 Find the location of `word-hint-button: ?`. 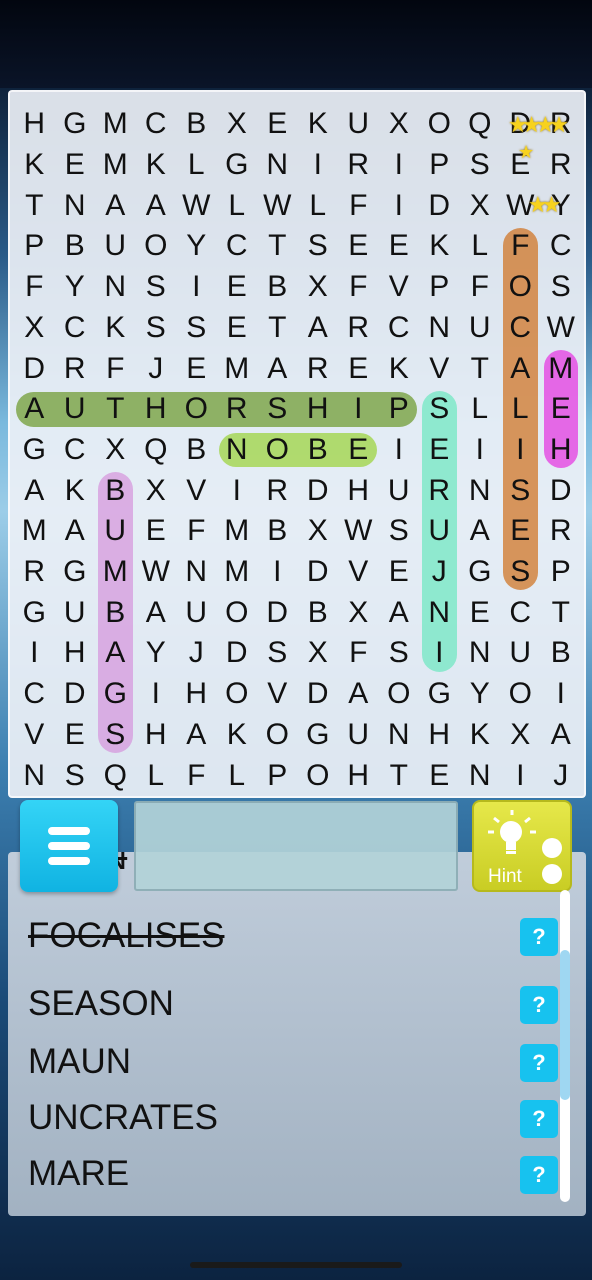

word-hint-button: ? is located at coordinates (539, 937).